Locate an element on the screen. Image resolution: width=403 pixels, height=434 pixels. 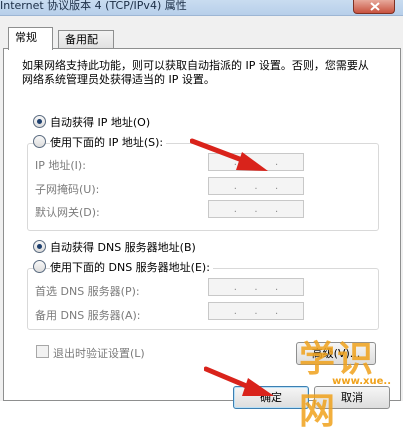
red-arrow-ok-icon is located at coordinates (239, 381).